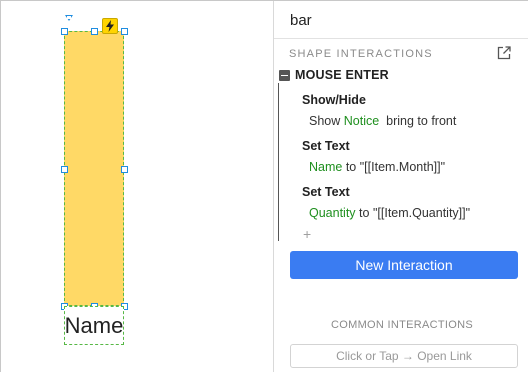 Image resolution: width=528 pixels, height=372 pixels. I want to click on panel-divider, so click(401, 38).